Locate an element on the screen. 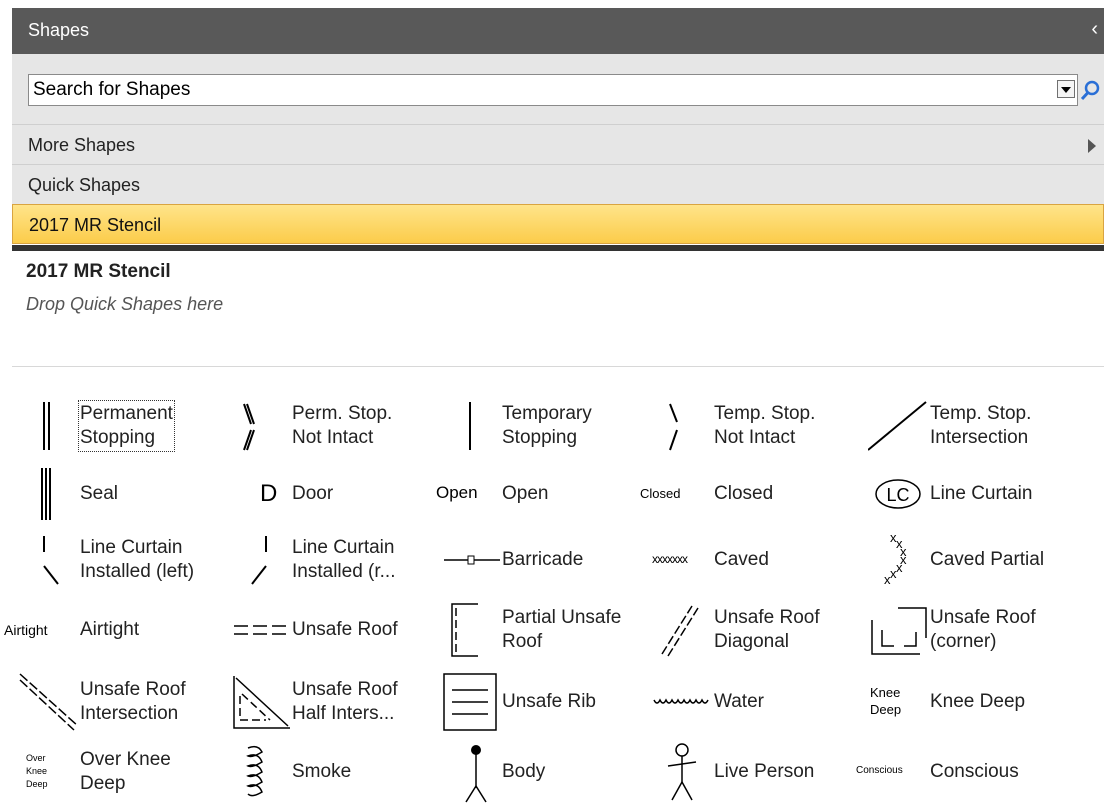 The height and width of the screenshot is (809, 1104). shape-label: Line Curtain Installed (left) is located at coordinates (137, 559).